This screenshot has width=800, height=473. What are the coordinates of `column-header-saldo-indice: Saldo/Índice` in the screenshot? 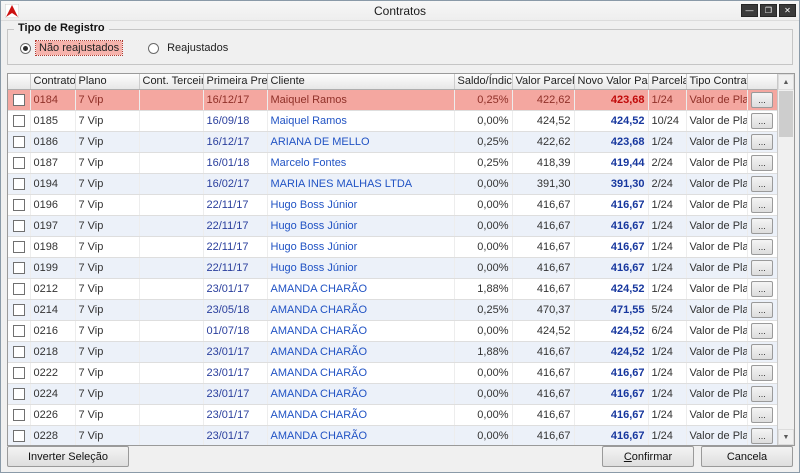 It's located at (483, 82).